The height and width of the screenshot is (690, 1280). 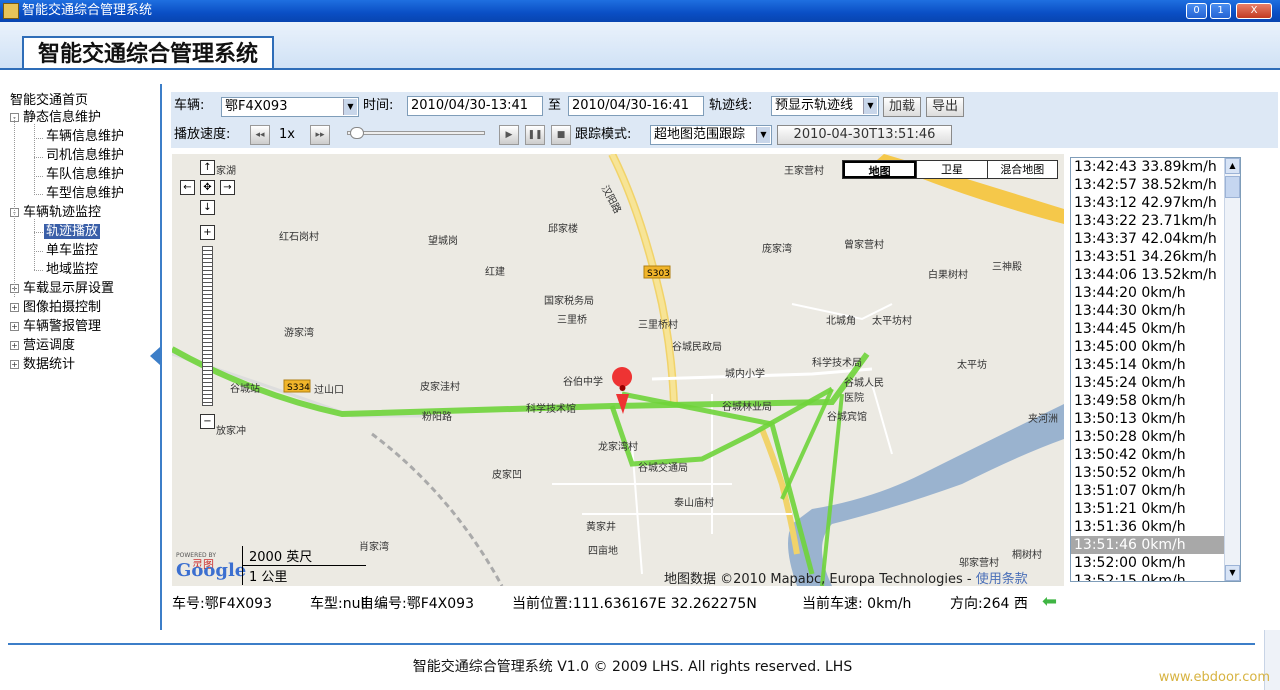 I want to click on track-point-item: 13:44:06 13.52km/h, so click(x=1155, y=275).